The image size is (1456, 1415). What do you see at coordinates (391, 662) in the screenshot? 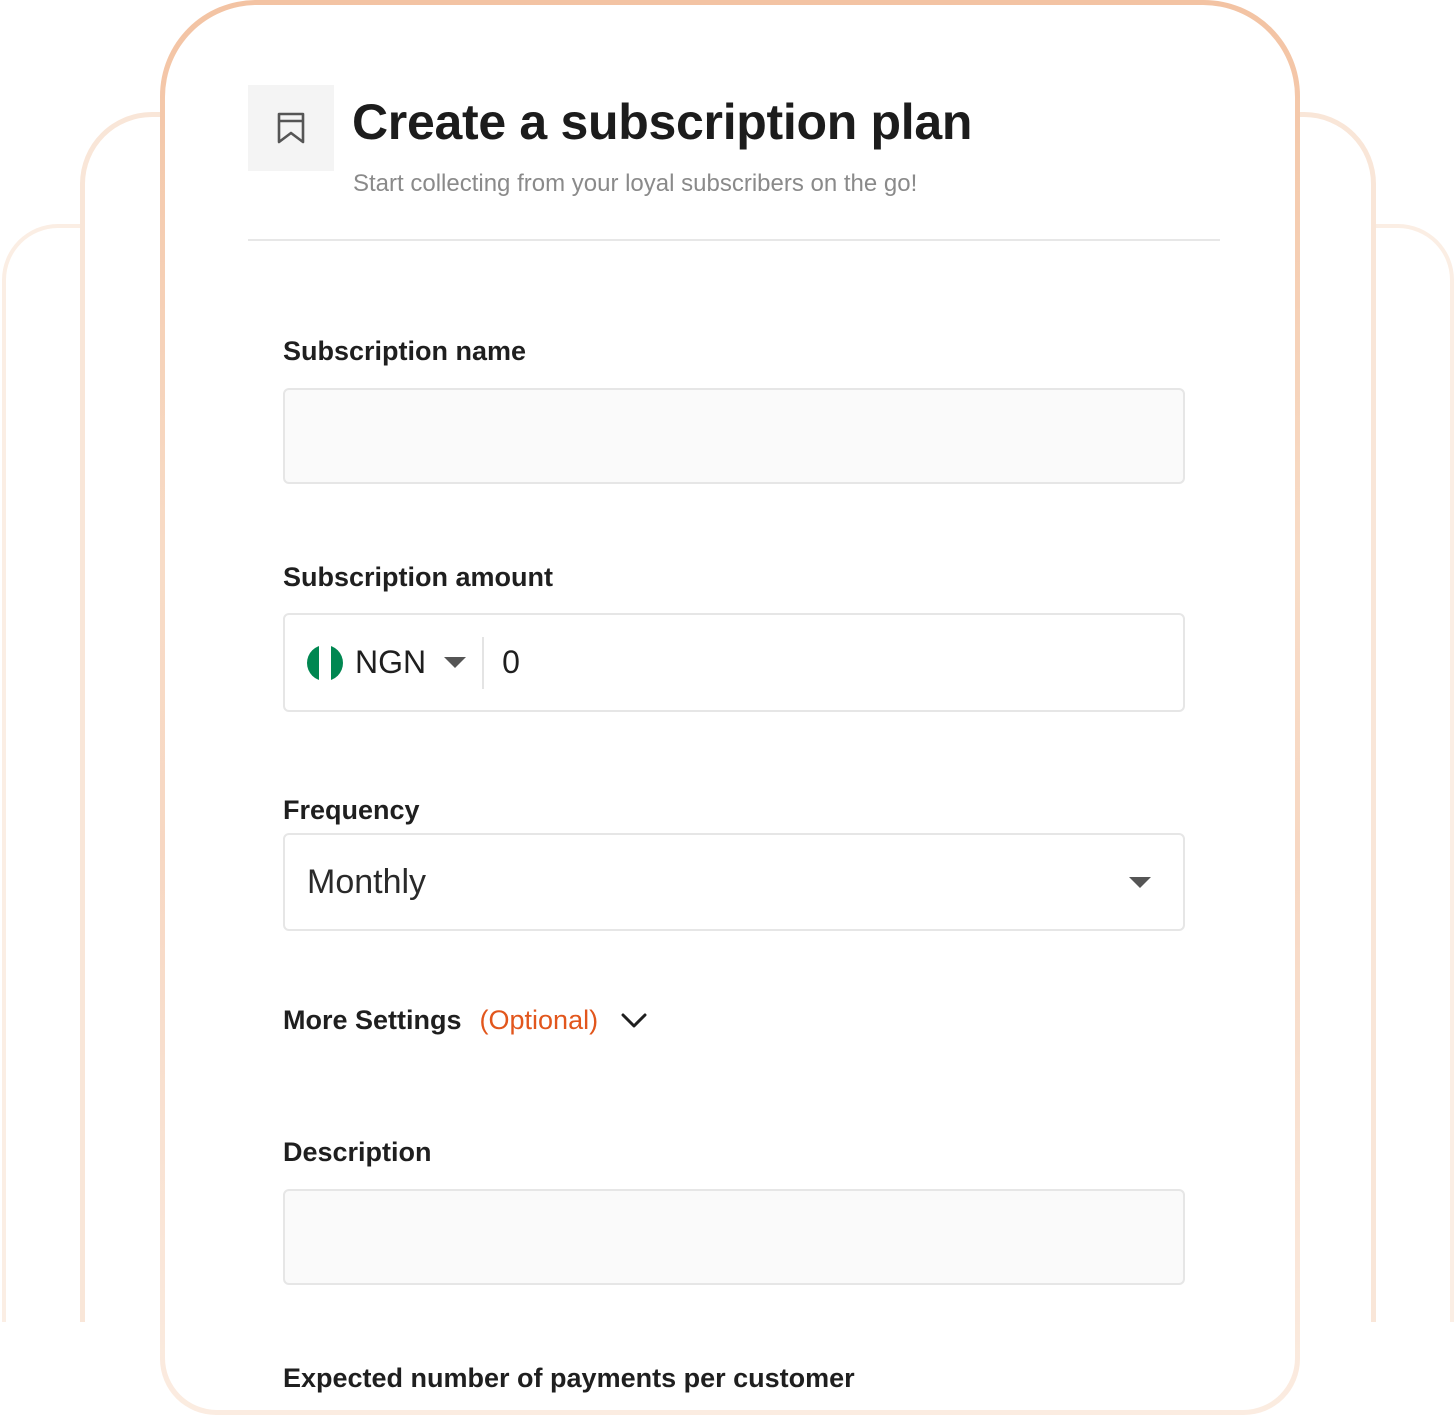
I see `currency-code: NGN` at bounding box center [391, 662].